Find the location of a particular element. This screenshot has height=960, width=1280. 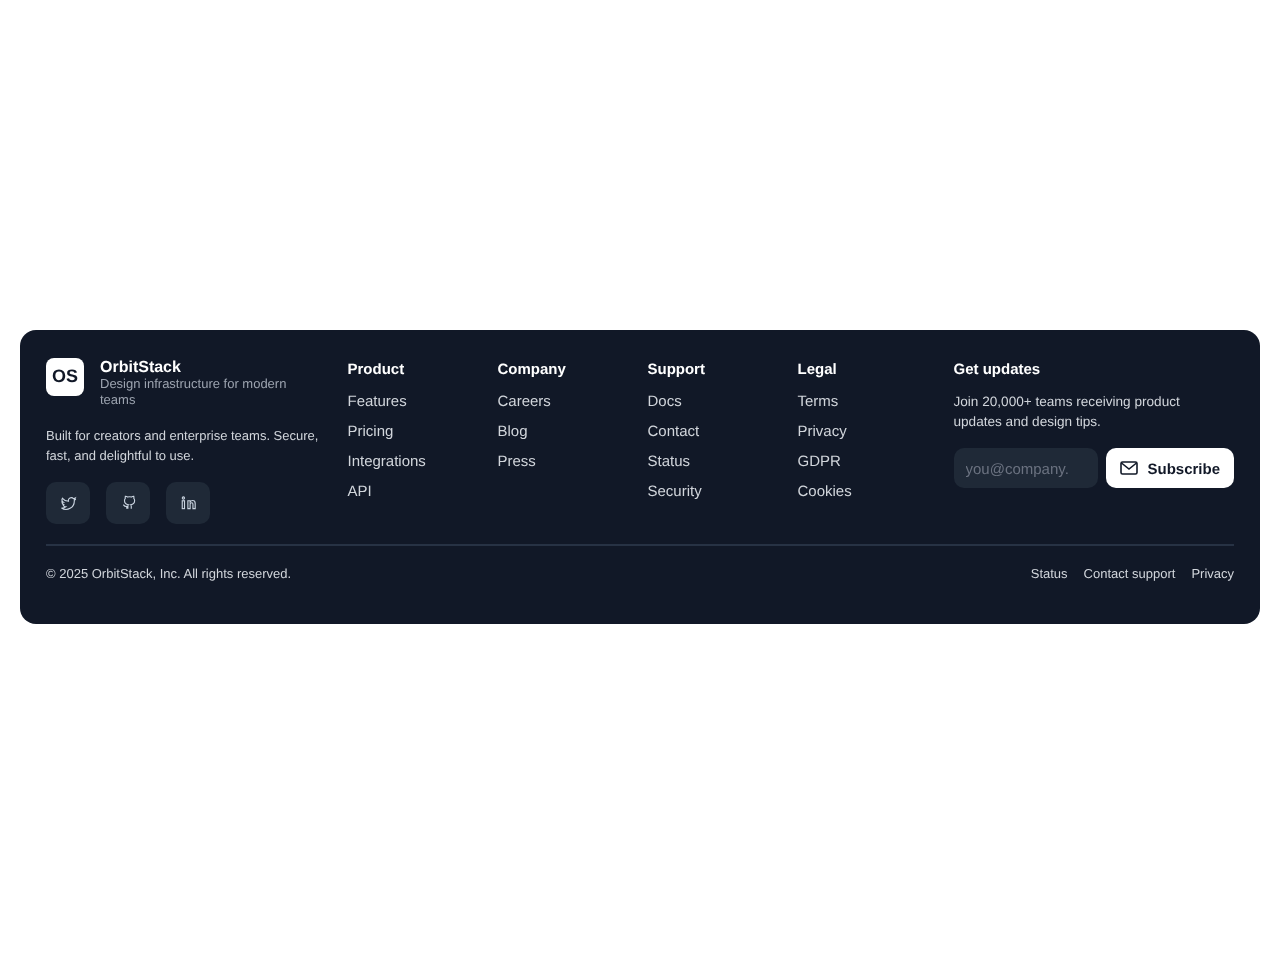

brand-name: OrbitStack is located at coordinates (141, 368).